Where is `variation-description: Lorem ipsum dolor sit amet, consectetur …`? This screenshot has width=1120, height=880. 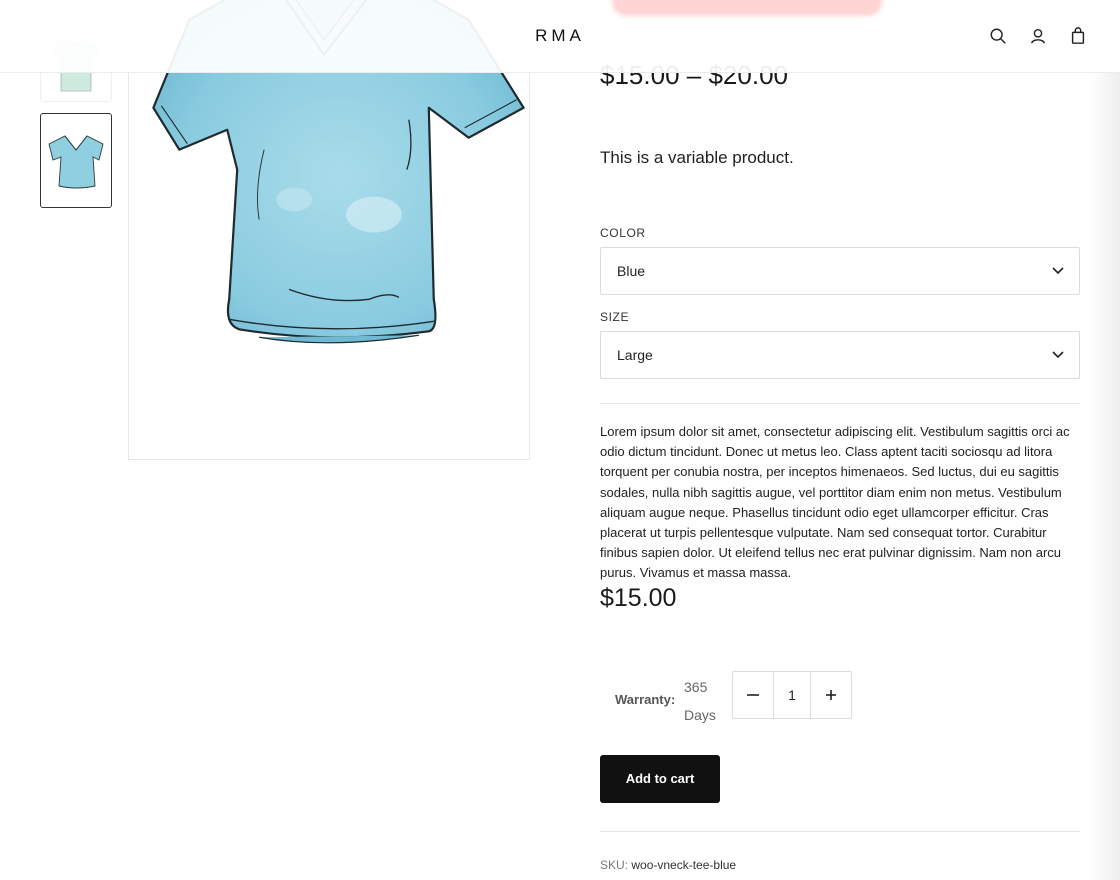 variation-description: Lorem ipsum dolor sit amet, consectetur … is located at coordinates (835, 502).